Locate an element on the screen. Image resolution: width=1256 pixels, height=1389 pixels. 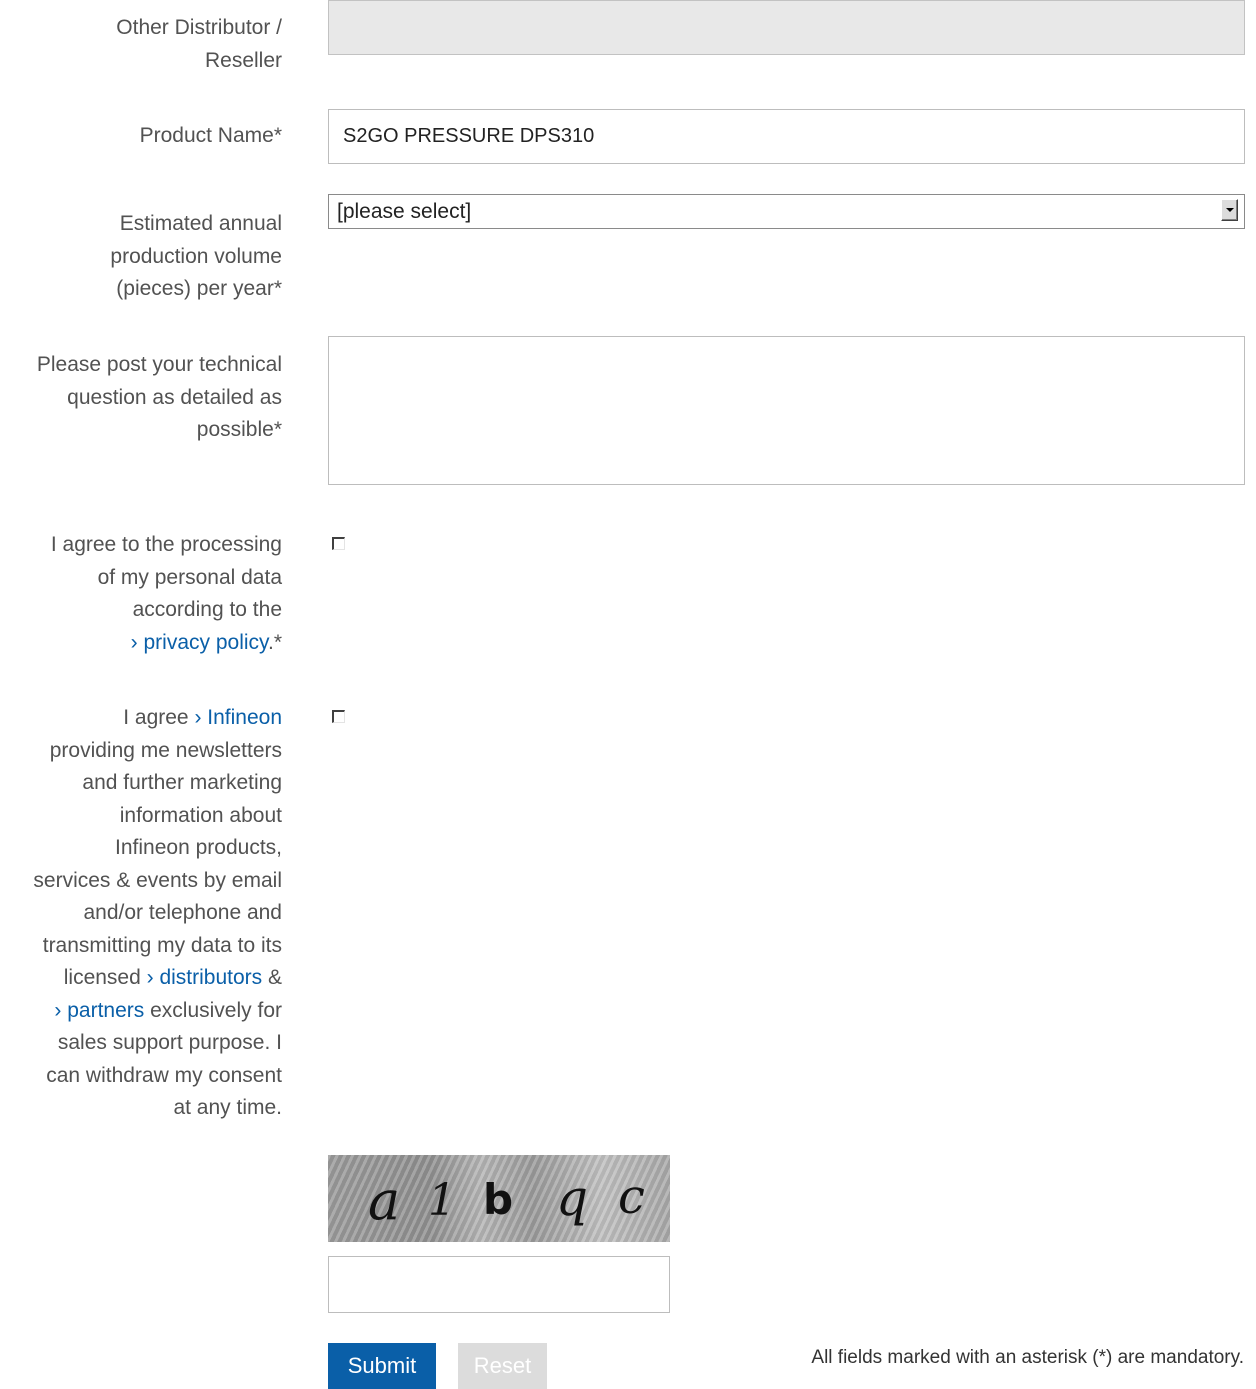
captcha-char: a is located at coordinates (384, 1200).